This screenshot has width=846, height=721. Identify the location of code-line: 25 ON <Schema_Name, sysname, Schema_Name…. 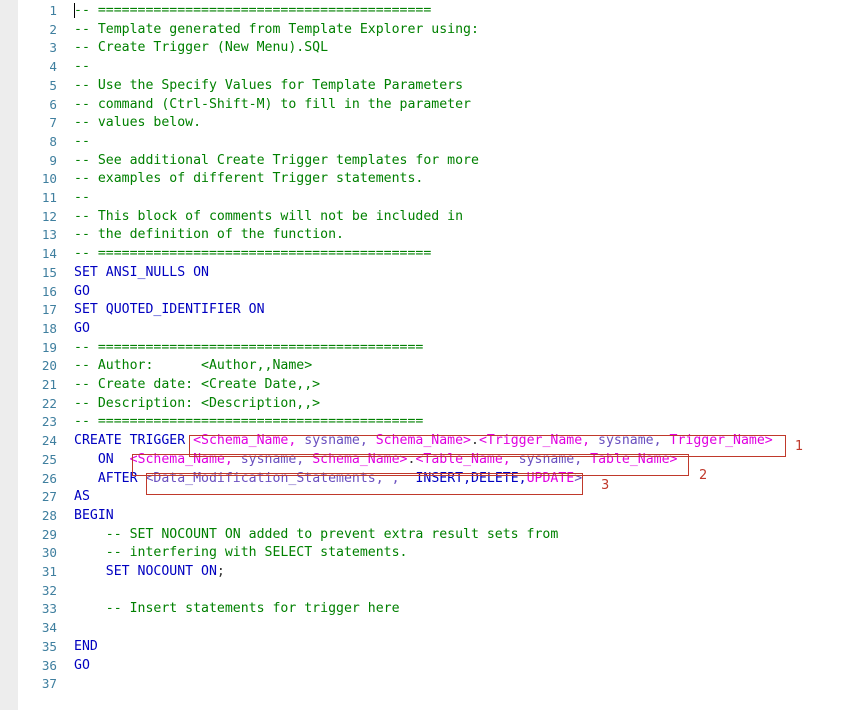
(423, 460).